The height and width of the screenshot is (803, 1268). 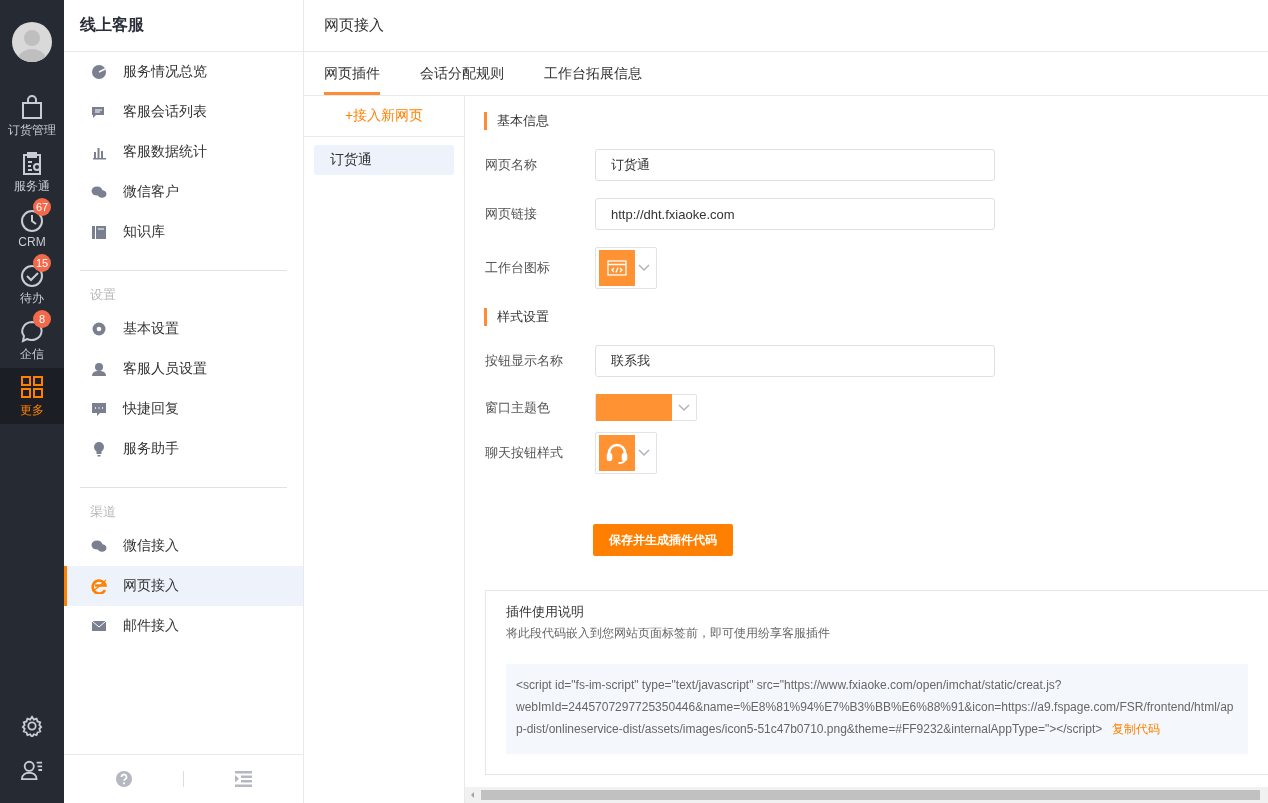 I want to click on collapse-icon, so click(x=243, y=779).